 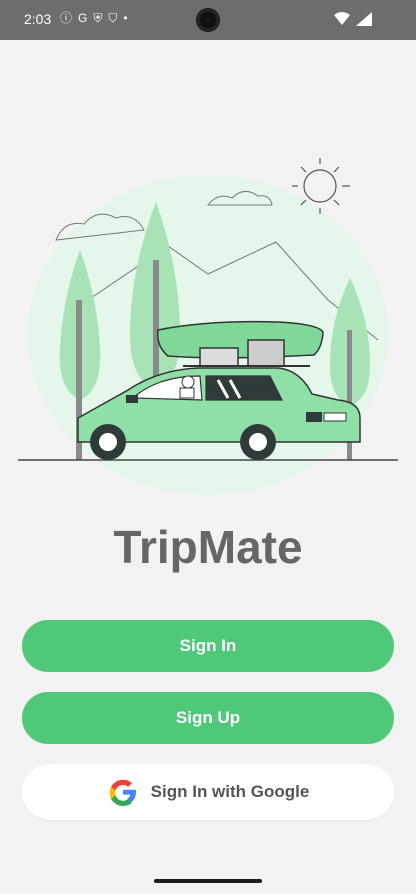 I want to click on status-bar: 2:03 ⓘ G ⛨ ⛉ •, so click(x=208, y=20).